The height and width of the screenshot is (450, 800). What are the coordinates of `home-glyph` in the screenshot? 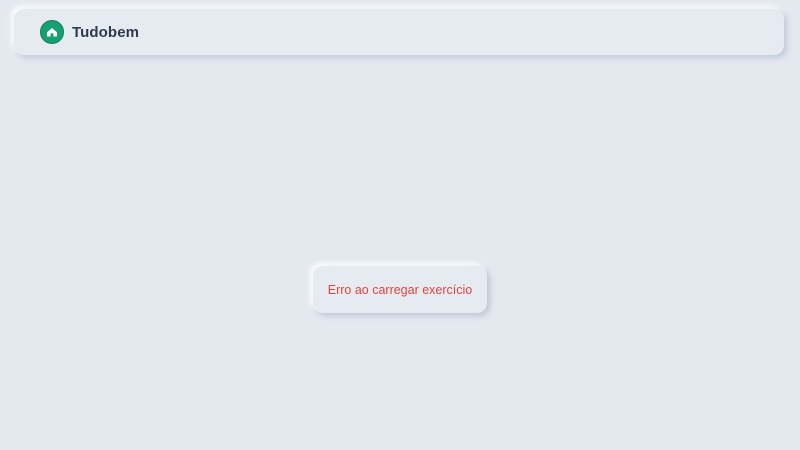 It's located at (52, 32).